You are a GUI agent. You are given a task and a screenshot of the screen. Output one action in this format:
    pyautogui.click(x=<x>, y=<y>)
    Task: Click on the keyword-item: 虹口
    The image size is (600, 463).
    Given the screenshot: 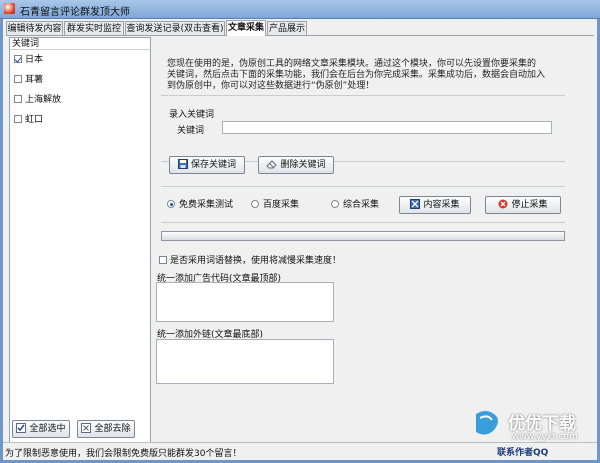 What is the action you would take?
    pyautogui.click(x=28, y=120)
    